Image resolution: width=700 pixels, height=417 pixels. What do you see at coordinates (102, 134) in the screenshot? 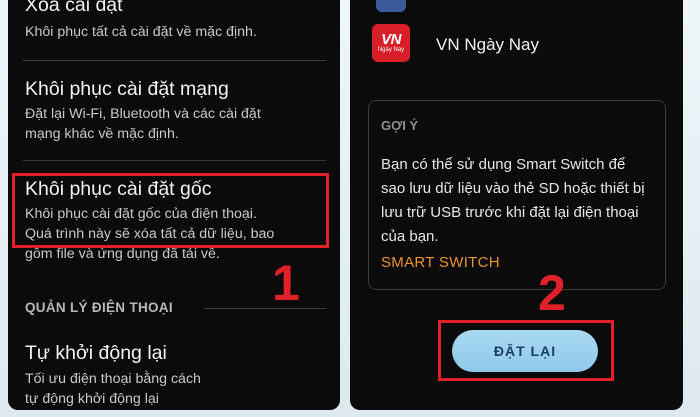
I see `desc-line: mạng khác về mặc định.` at bounding box center [102, 134].